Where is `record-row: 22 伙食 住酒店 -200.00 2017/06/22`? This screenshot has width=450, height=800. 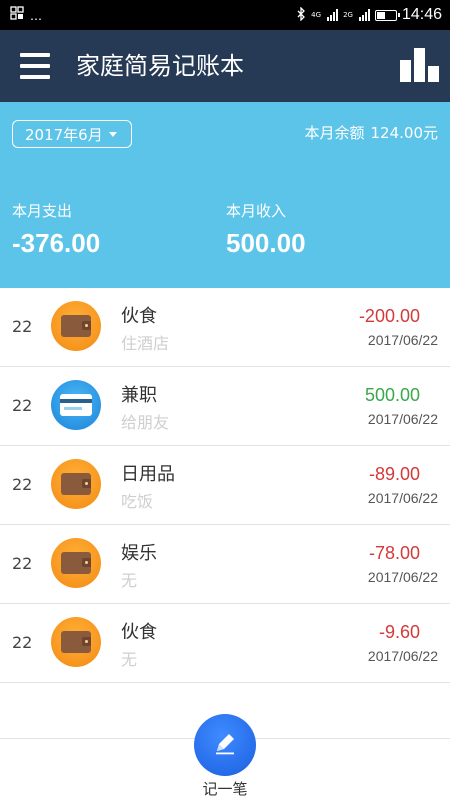
record-row: 22 伙食 住酒店 -200.00 2017/06/22 is located at coordinates (225, 327).